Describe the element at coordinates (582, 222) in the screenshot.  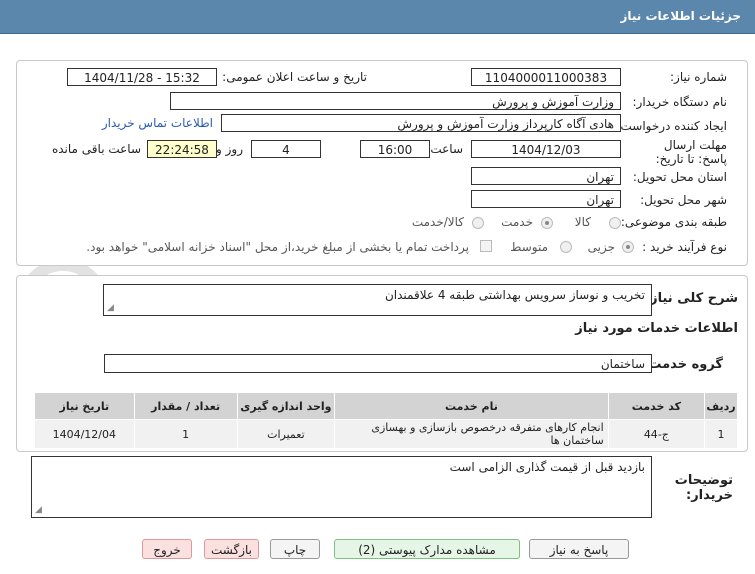
I see `category-option-goods: کالا` at that location.